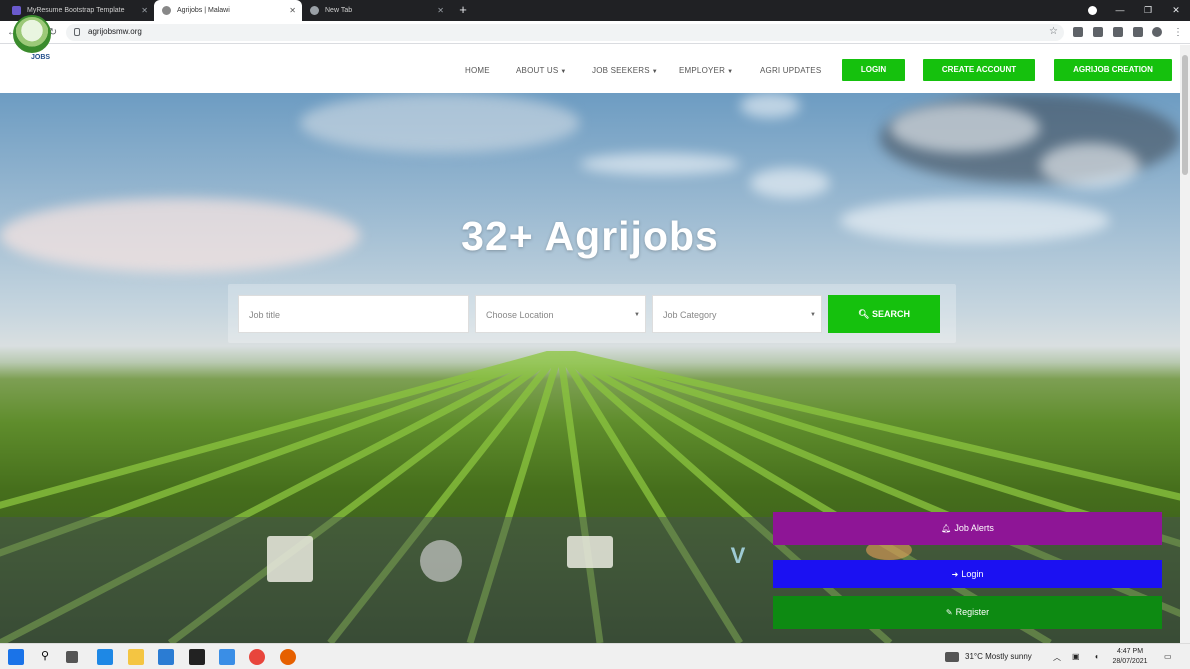 This screenshot has width=1190, height=669. Describe the element at coordinates (339, 10) in the screenshot. I see `tab-title: New Tab` at that location.